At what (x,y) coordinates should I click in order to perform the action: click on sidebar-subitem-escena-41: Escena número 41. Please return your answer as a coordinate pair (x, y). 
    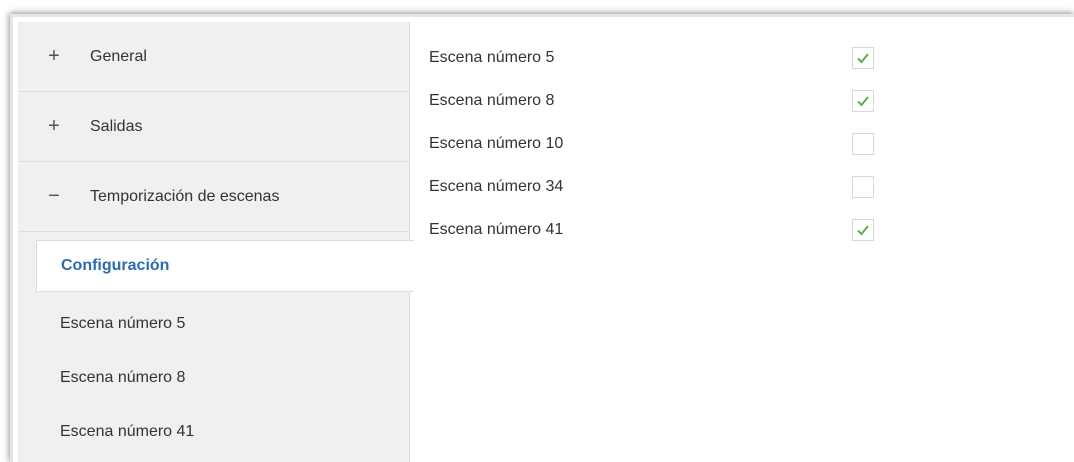
    Looking at the image, I should click on (214, 432).